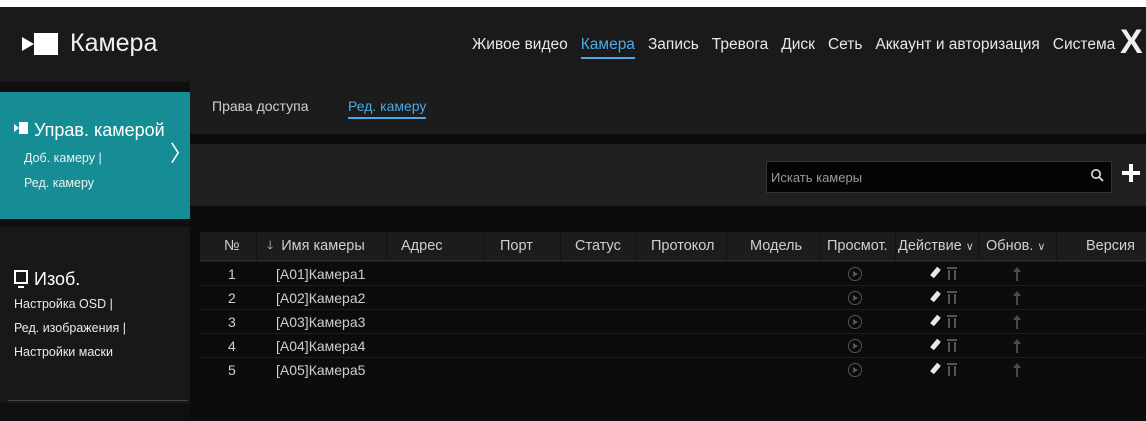  What do you see at coordinates (922, 177) in the screenshot?
I see `search-input` at bounding box center [922, 177].